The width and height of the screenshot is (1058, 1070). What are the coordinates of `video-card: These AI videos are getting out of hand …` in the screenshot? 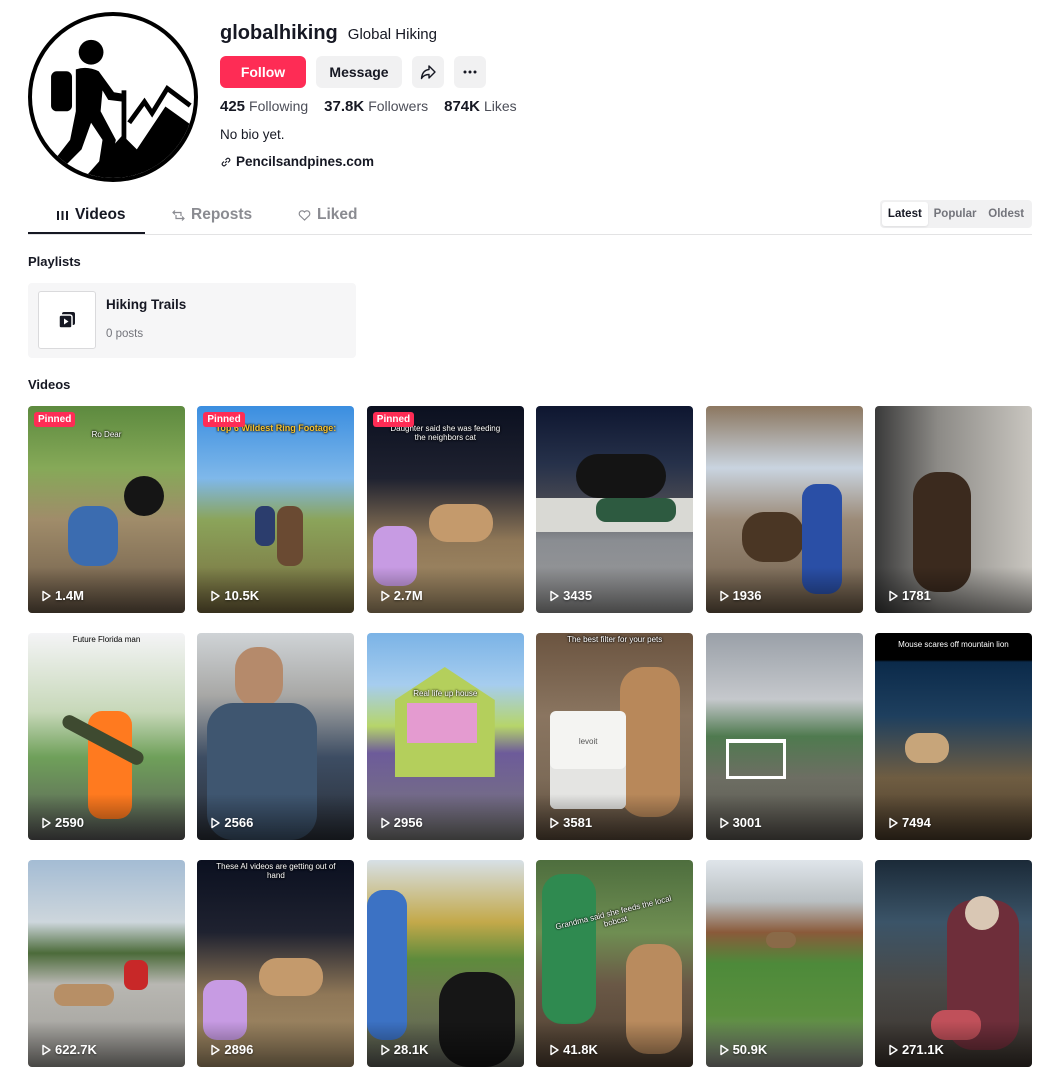 It's located at (276, 963).